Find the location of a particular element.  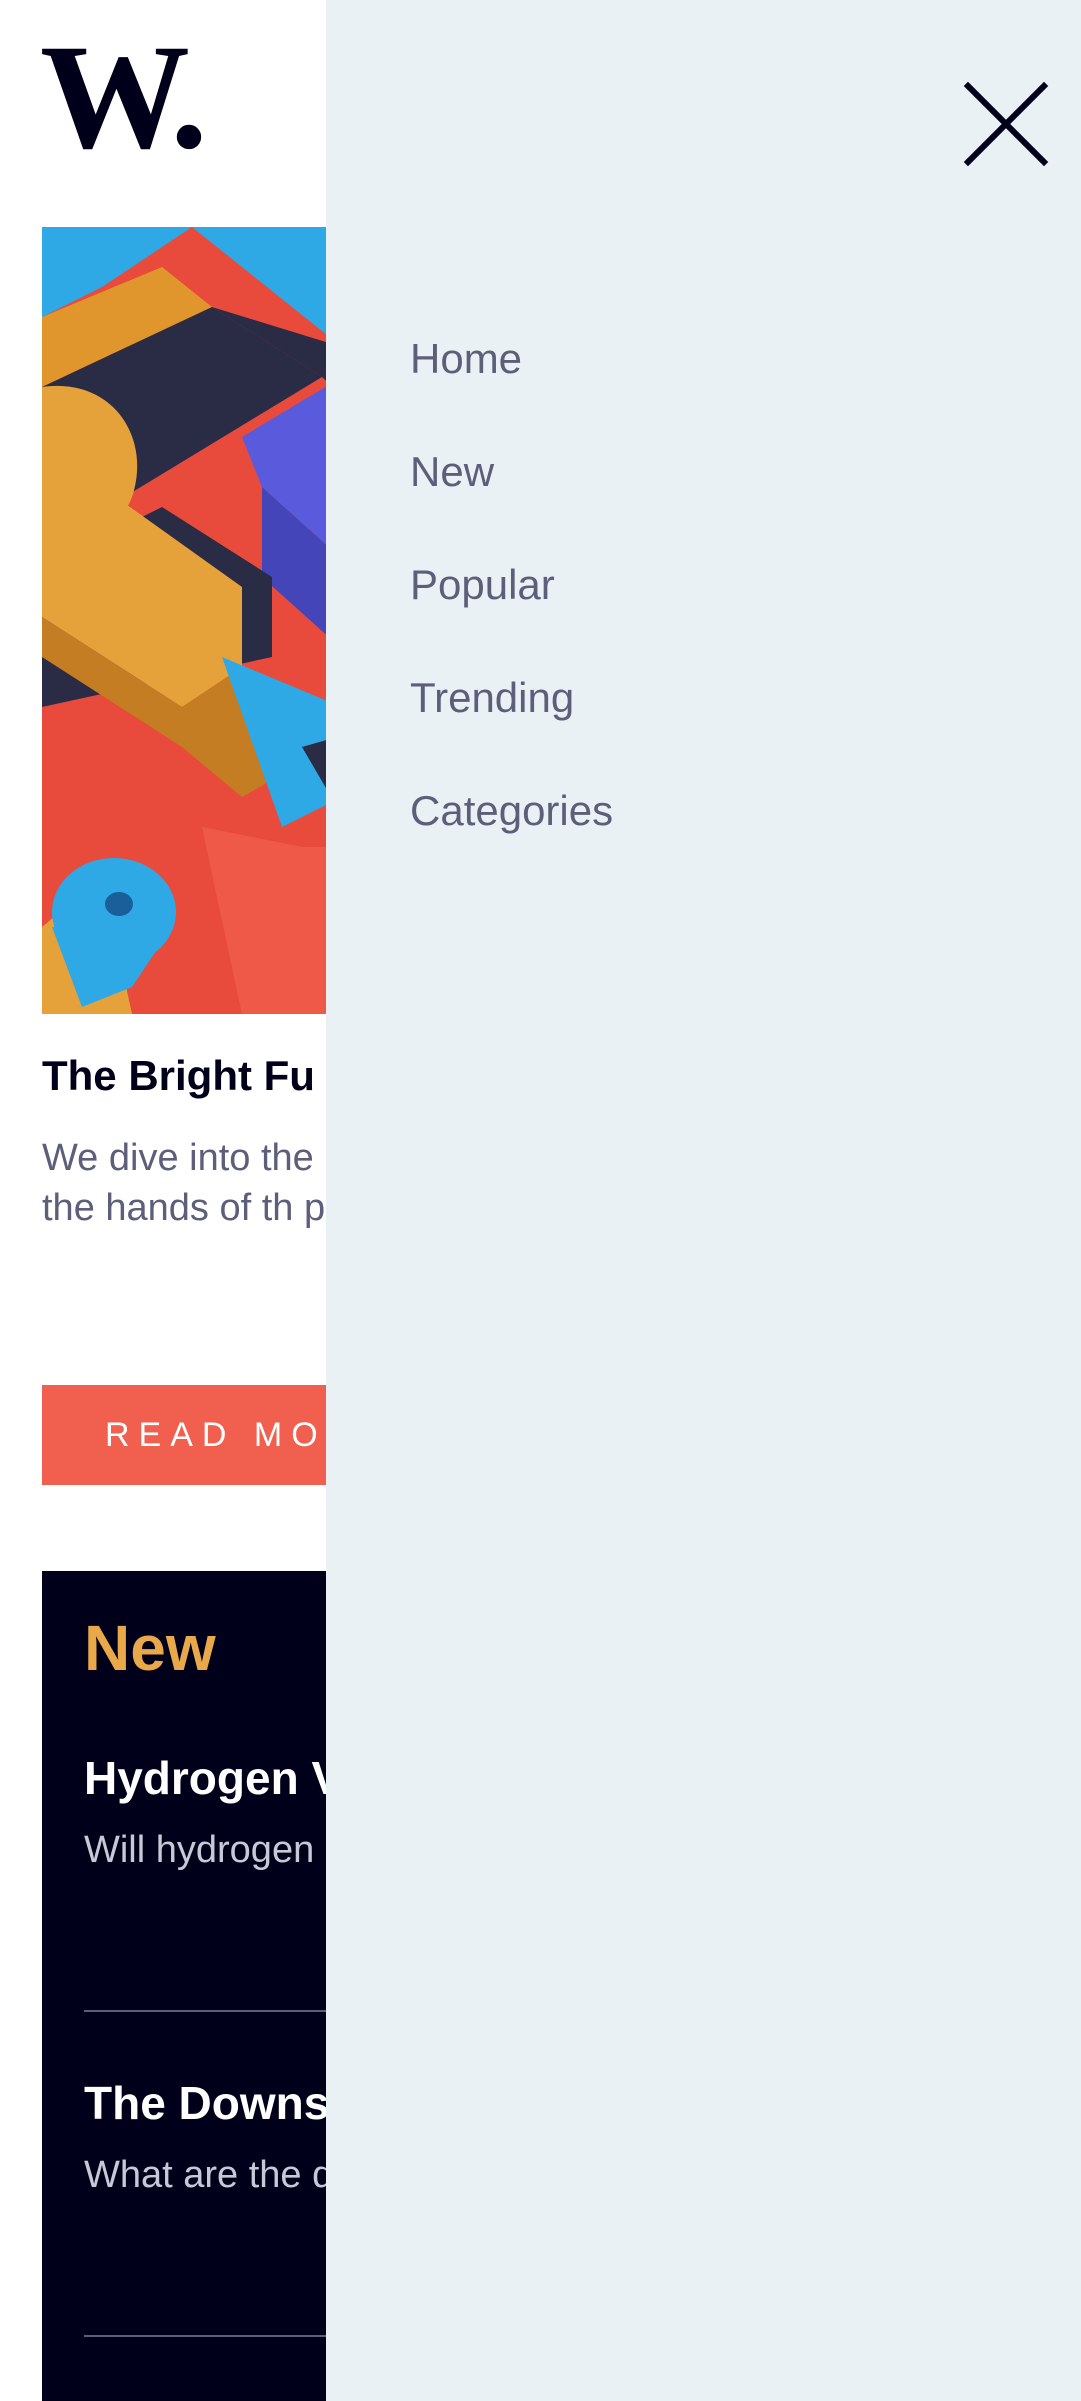

close-icon is located at coordinates (1006, 124).